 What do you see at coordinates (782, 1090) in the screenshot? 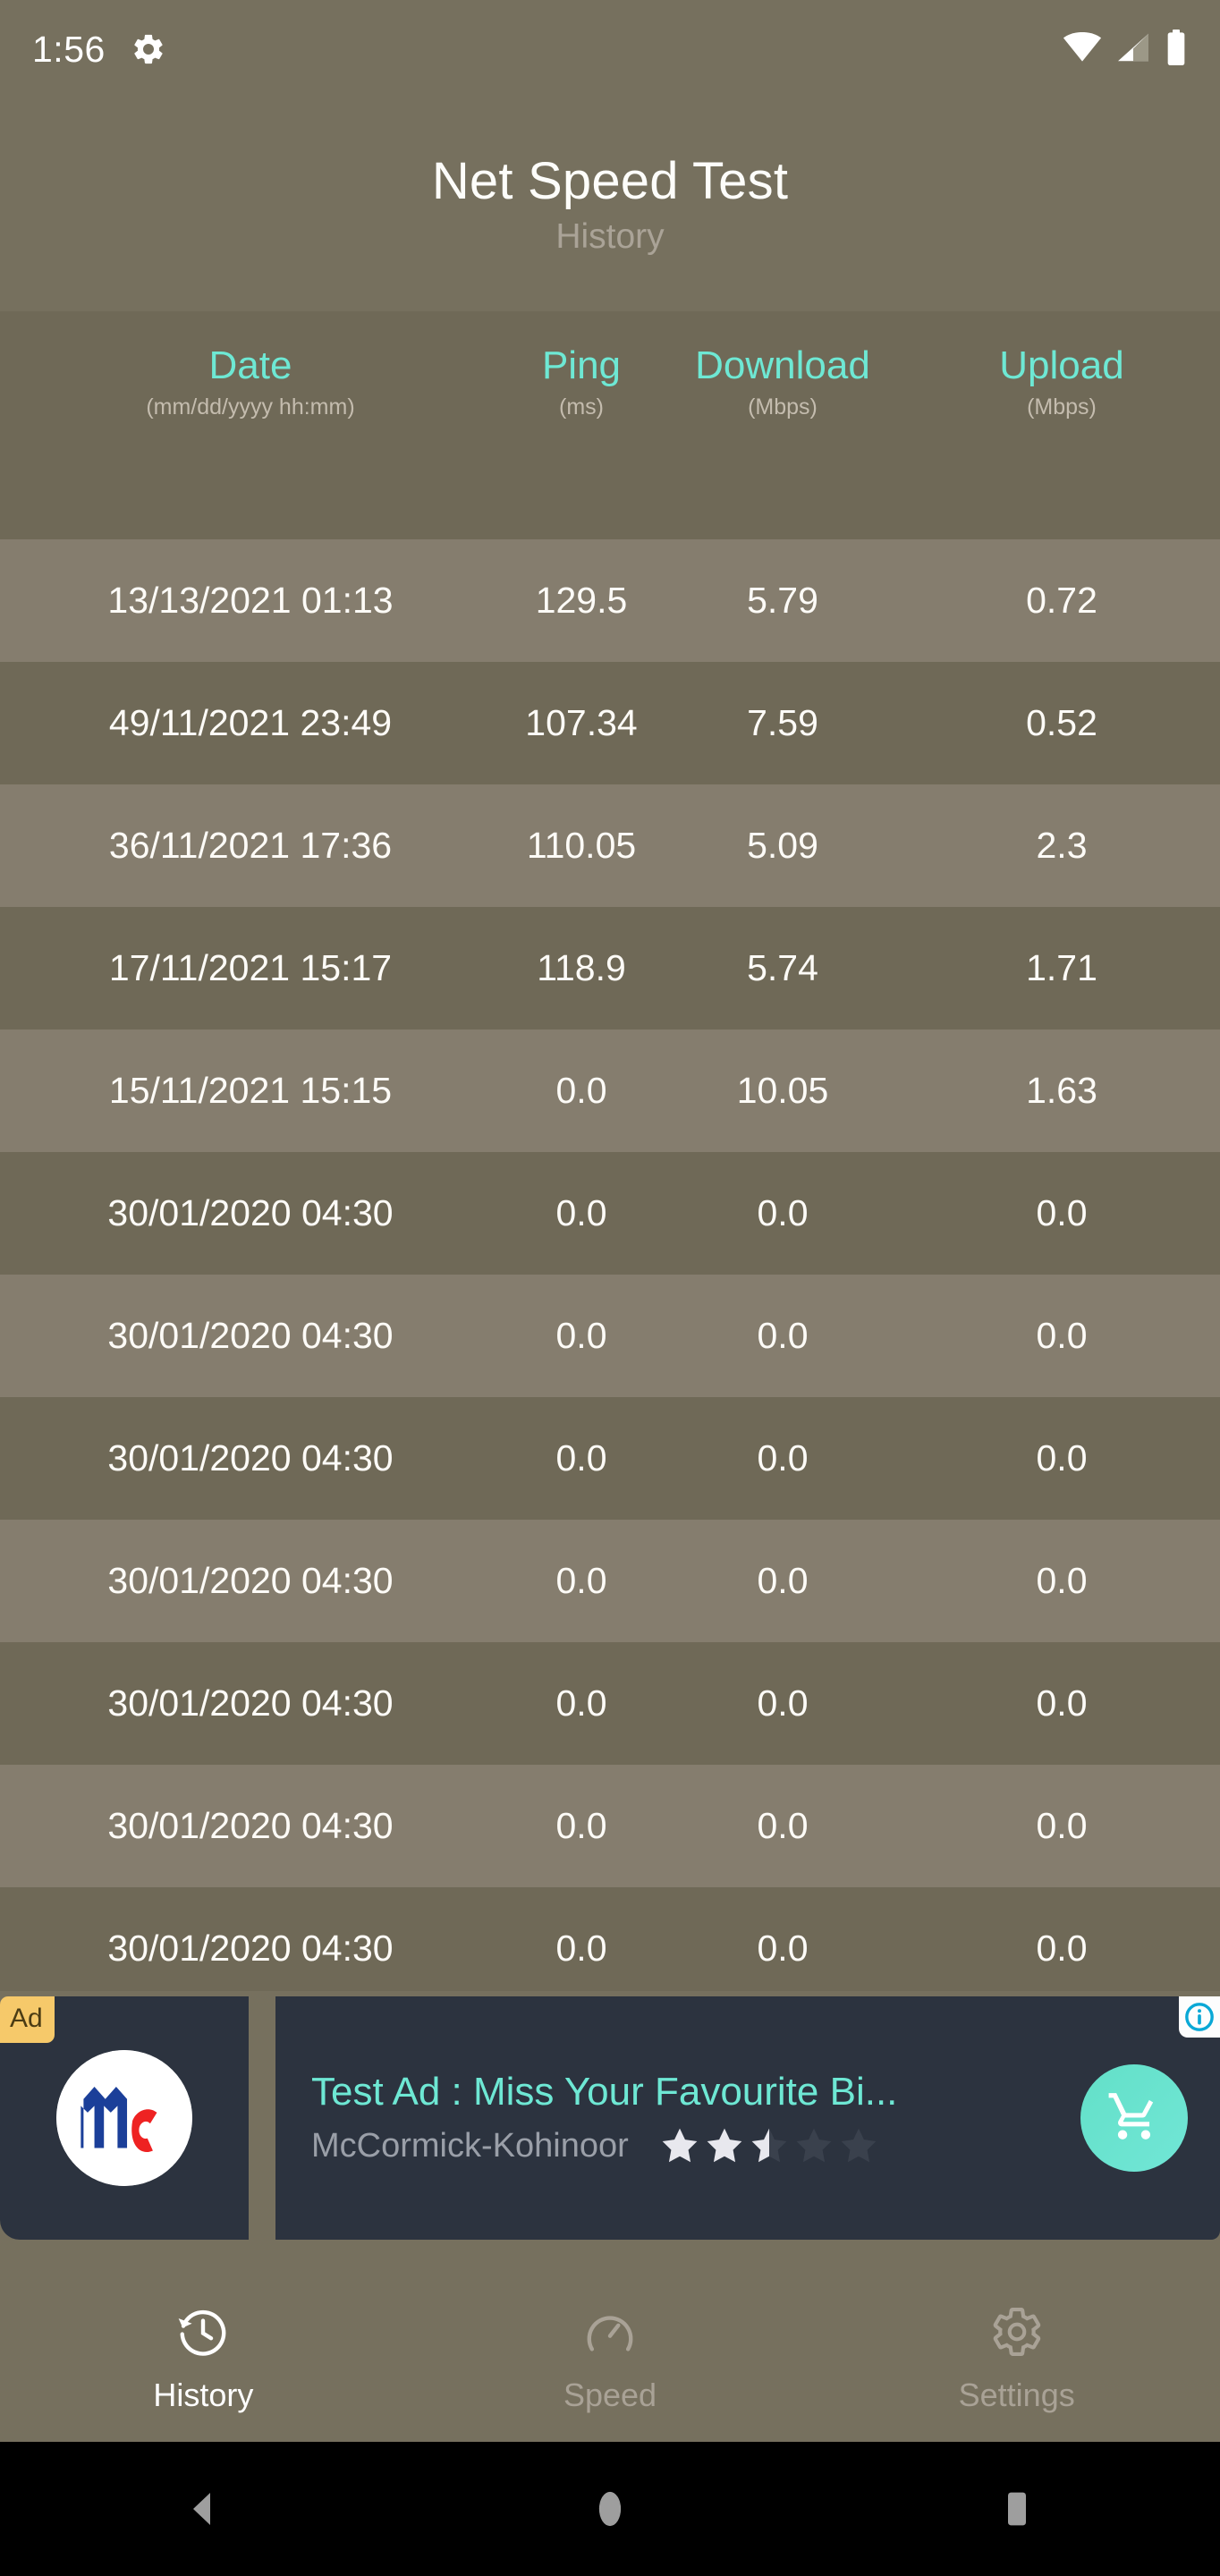
I see `table-cell-download: 10.05` at bounding box center [782, 1090].